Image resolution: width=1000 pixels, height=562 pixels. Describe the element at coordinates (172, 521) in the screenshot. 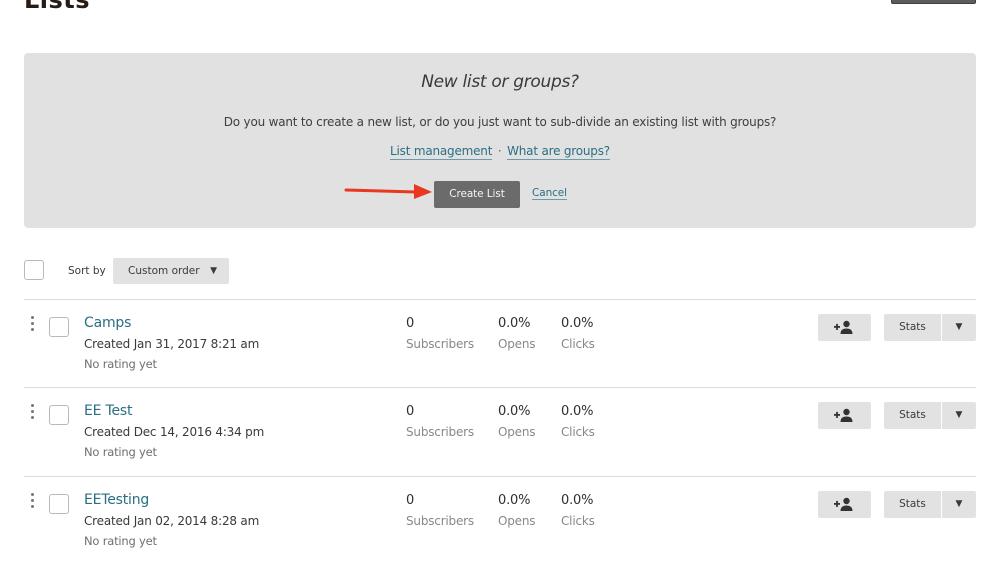

I see `list-created-date: Created Jan 02, 2014 8:28 am` at that location.